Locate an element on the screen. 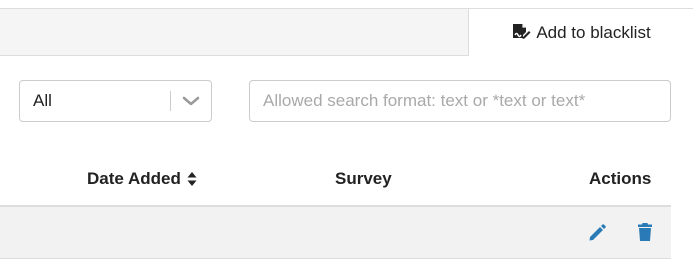  trash-icon is located at coordinates (645, 232).